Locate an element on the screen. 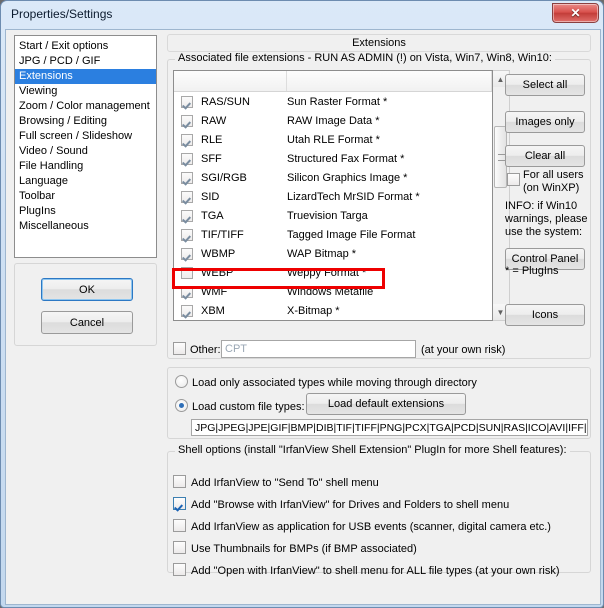 This screenshot has height=608, width=604. select-all-button: Select all is located at coordinates (545, 85).